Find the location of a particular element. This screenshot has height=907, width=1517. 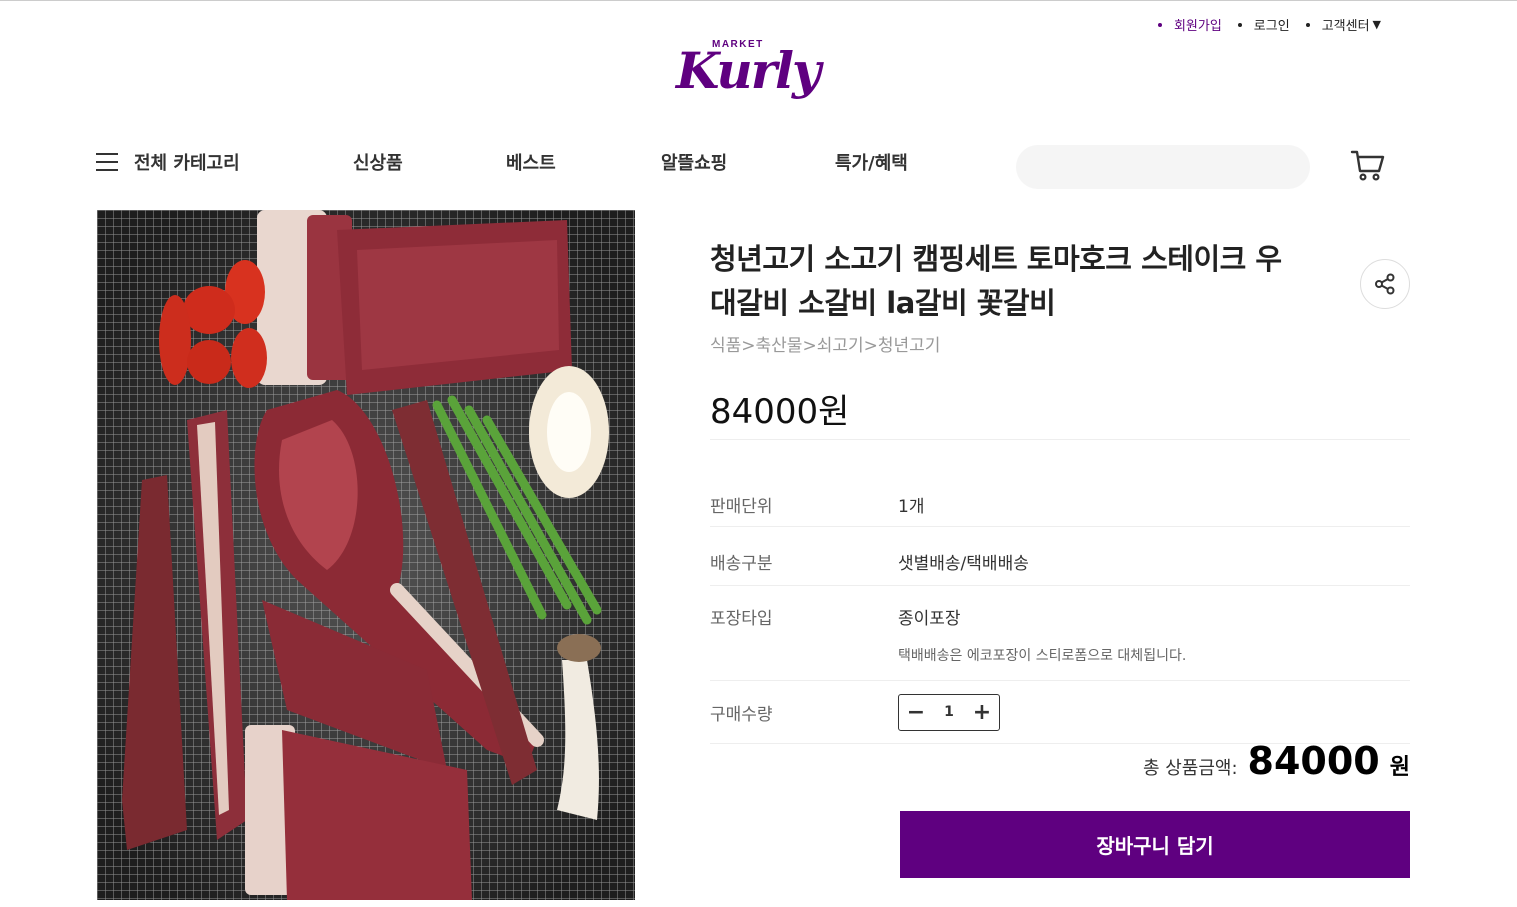

spec-label: 포장타입 is located at coordinates (741, 619).